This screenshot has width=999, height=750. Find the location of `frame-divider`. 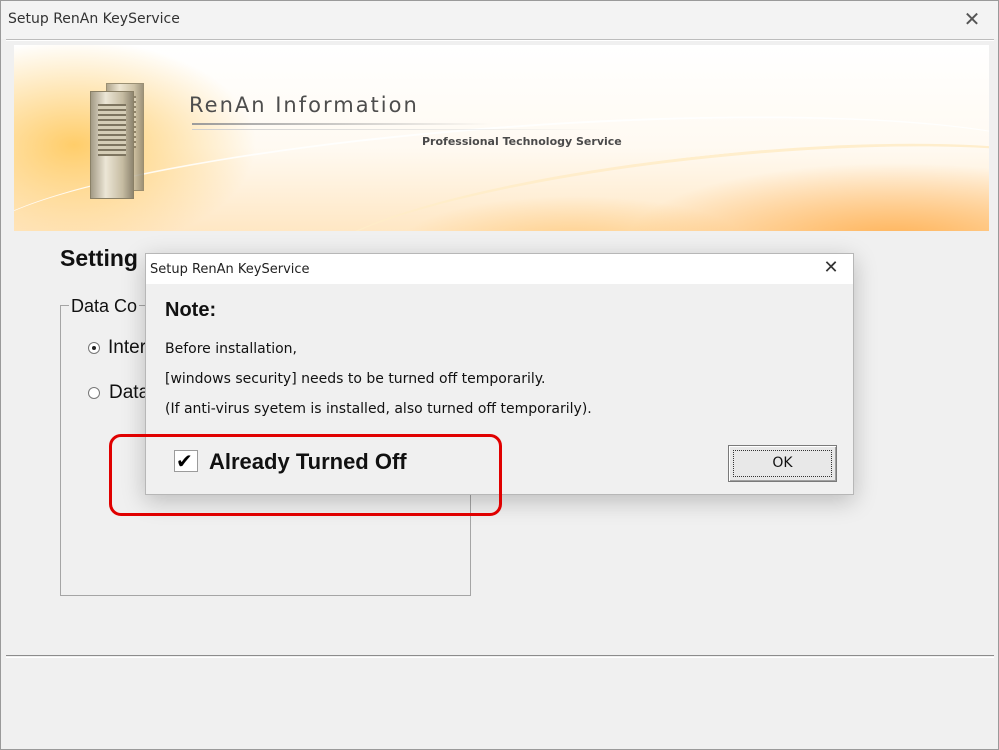

frame-divider is located at coordinates (500, 40).